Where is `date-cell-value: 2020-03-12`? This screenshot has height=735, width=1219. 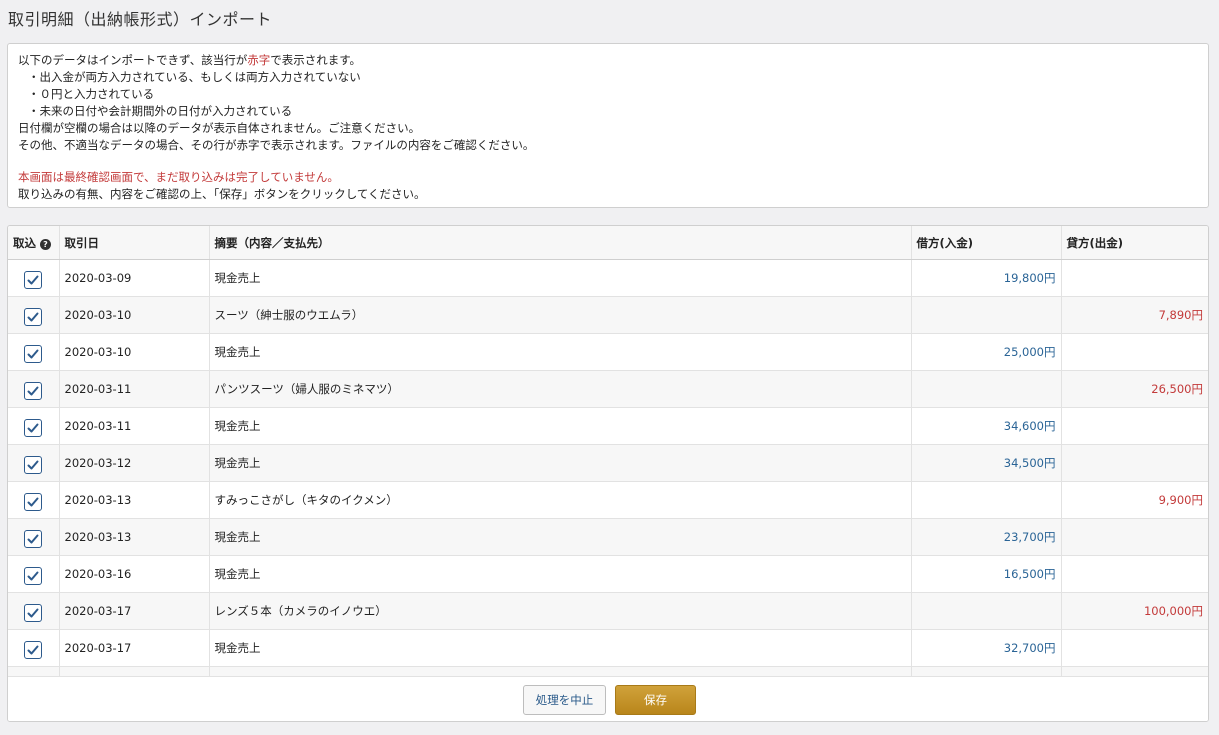
date-cell-value: 2020-03-12 is located at coordinates (98, 463).